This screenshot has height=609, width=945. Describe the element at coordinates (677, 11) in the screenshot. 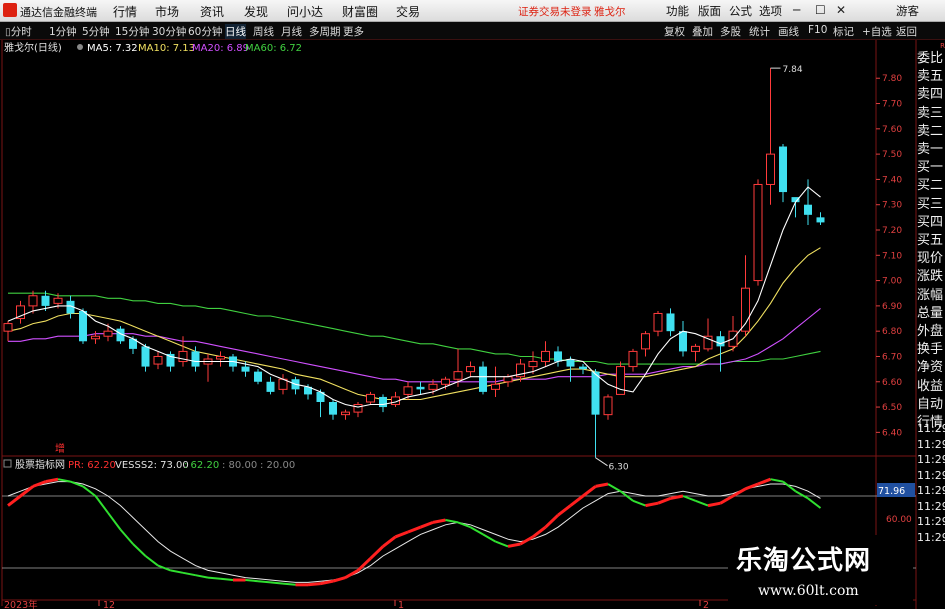

I see `menu-function: 功能` at that location.